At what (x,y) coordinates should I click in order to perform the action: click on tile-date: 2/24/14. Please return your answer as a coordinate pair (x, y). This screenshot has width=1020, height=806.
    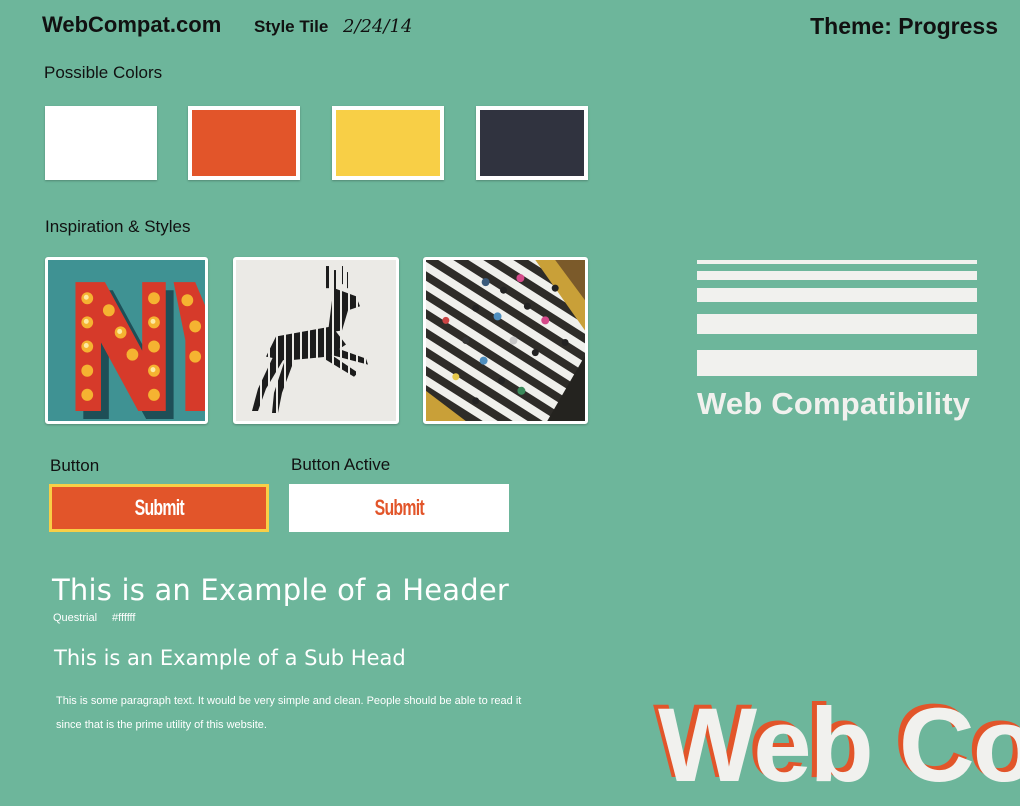
    Looking at the image, I should click on (378, 26).